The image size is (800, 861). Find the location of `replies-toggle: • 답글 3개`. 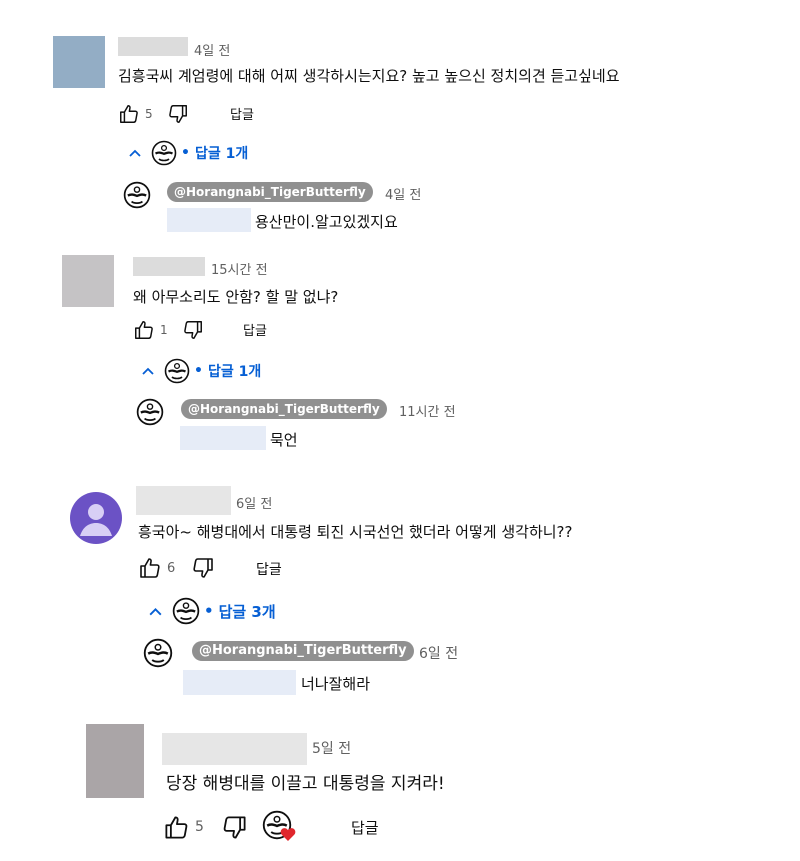

replies-toggle: • 답글 3개 is located at coordinates (211, 611).